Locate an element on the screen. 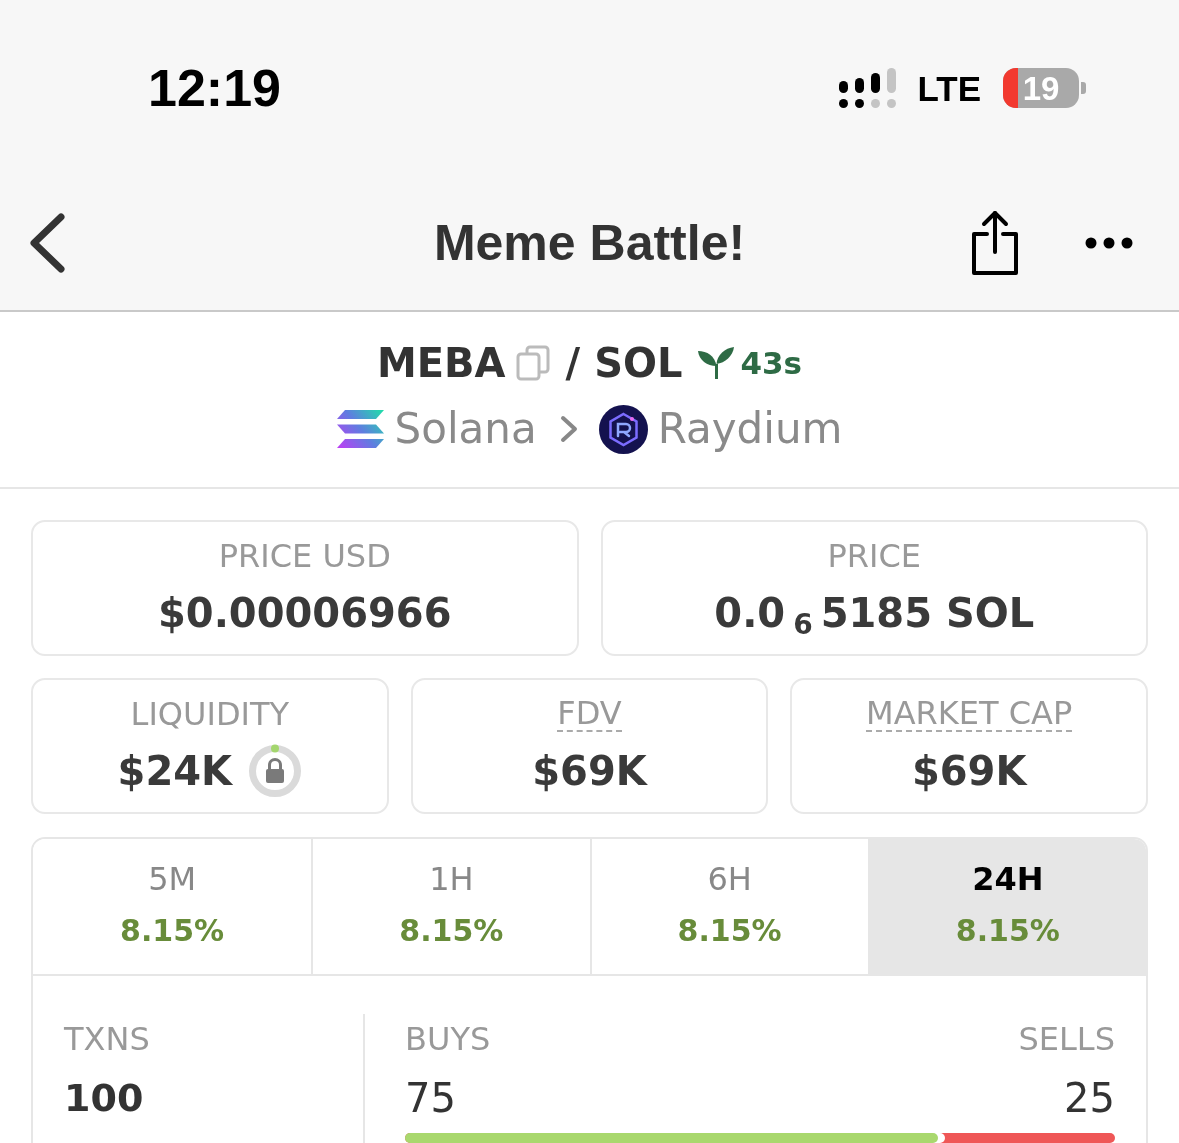 The width and height of the screenshot is (1179, 1143). timeframe-tab: 24H 8.15% is located at coordinates (1006, 906).